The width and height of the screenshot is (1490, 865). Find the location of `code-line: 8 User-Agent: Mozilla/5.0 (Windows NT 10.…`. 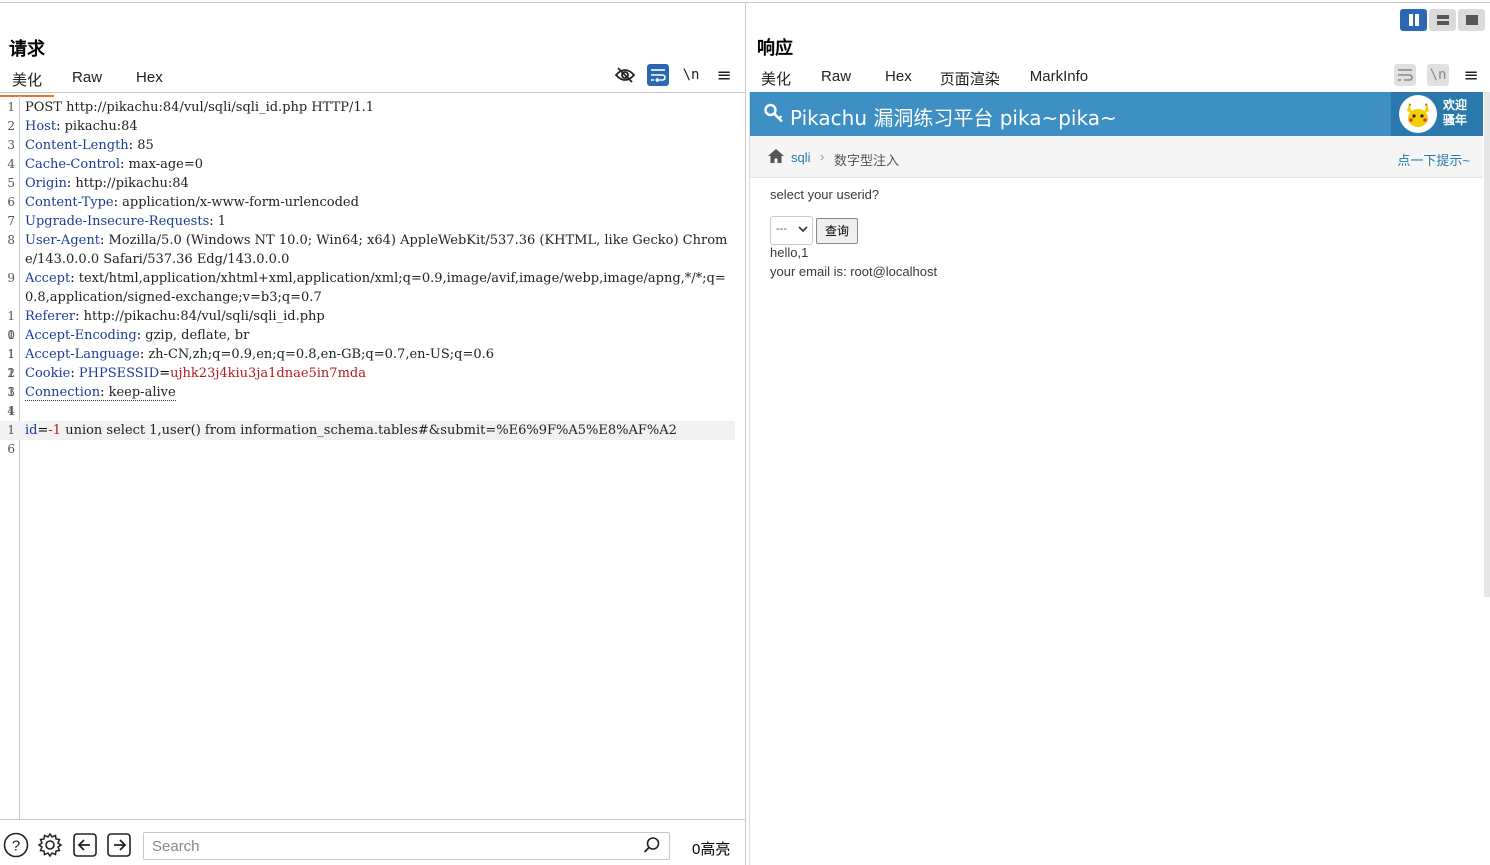

code-line: 8 User-Agent: Mozilla/5.0 (Windows NT 10.… is located at coordinates (372, 250).